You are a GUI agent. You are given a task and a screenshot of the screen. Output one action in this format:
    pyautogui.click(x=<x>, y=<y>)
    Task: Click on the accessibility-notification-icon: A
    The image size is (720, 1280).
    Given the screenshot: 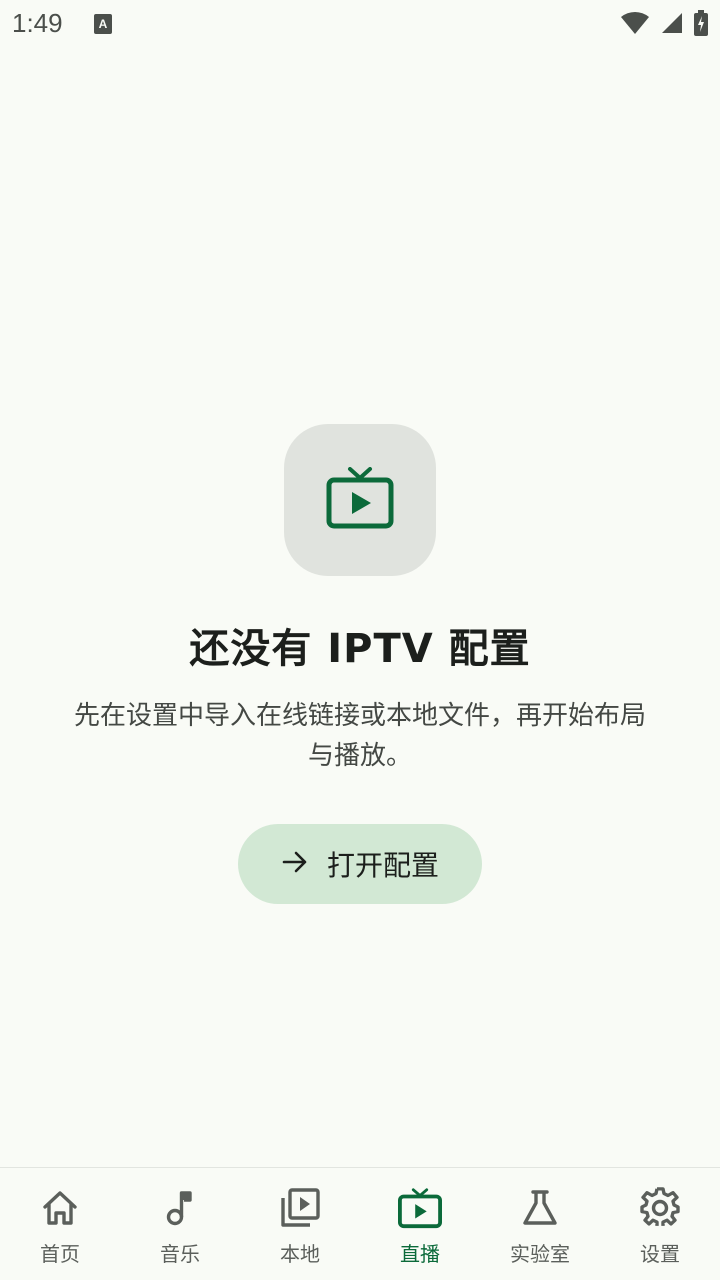 What is the action you would take?
    pyautogui.click(x=103, y=24)
    